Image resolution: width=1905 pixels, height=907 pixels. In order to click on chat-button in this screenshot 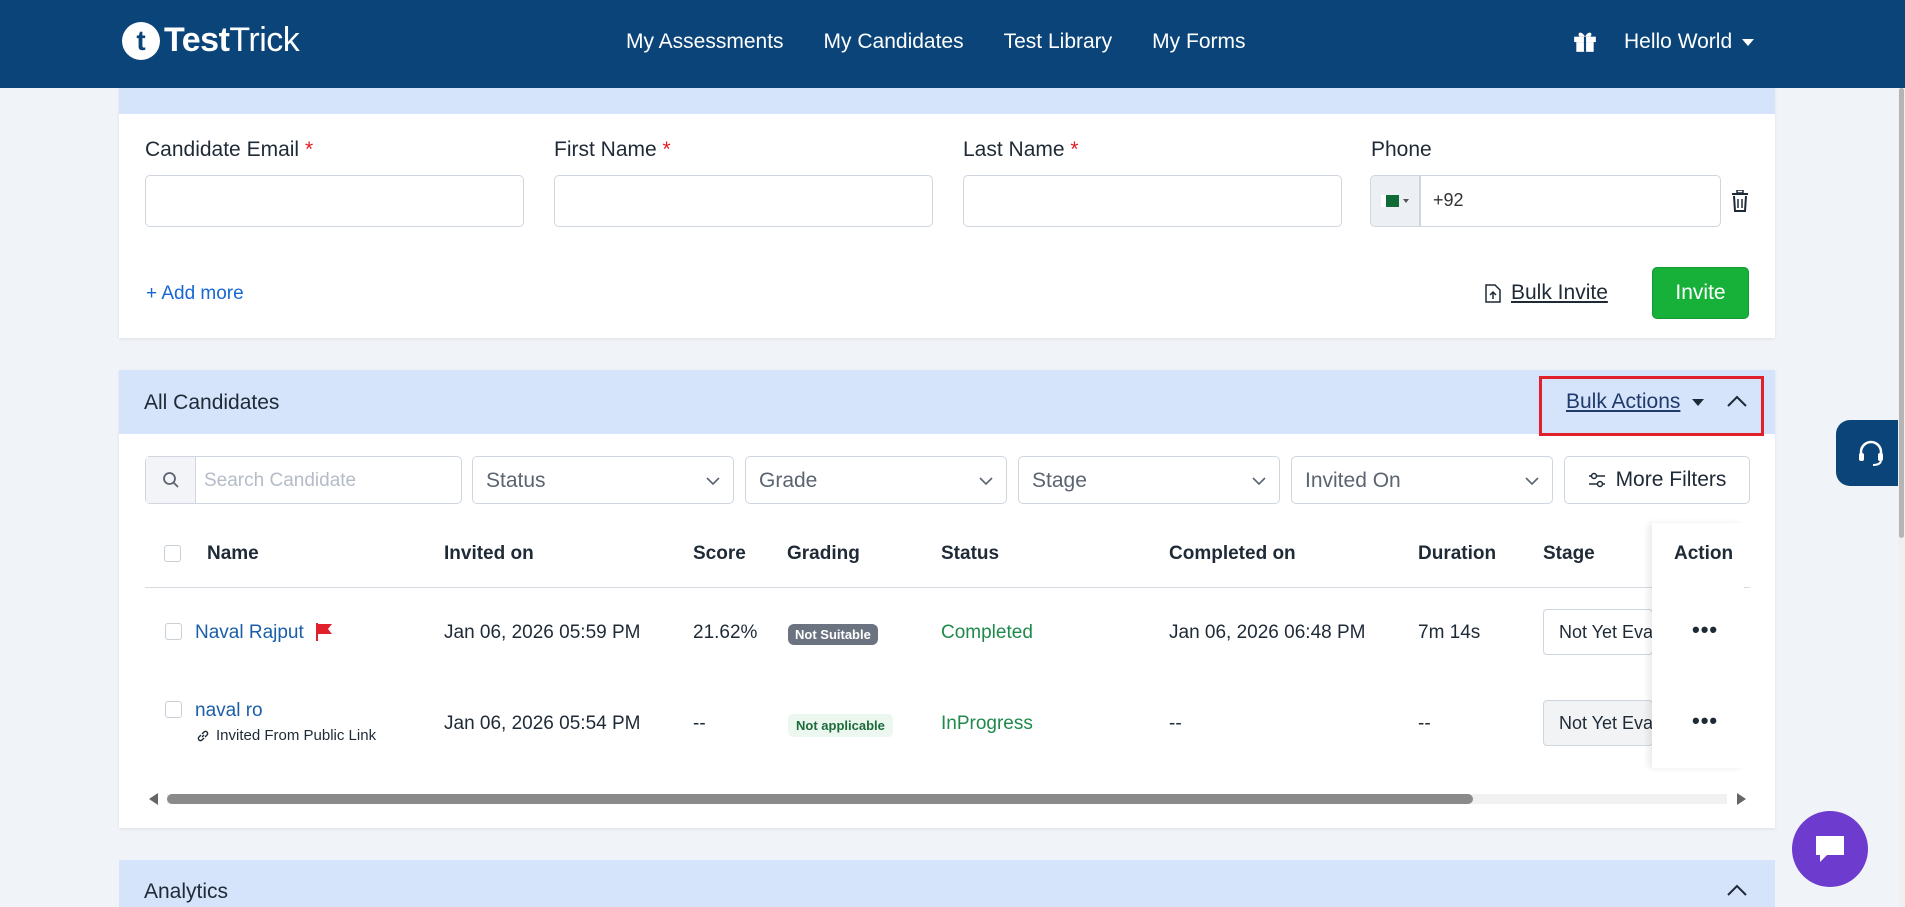, I will do `click(1830, 849)`.